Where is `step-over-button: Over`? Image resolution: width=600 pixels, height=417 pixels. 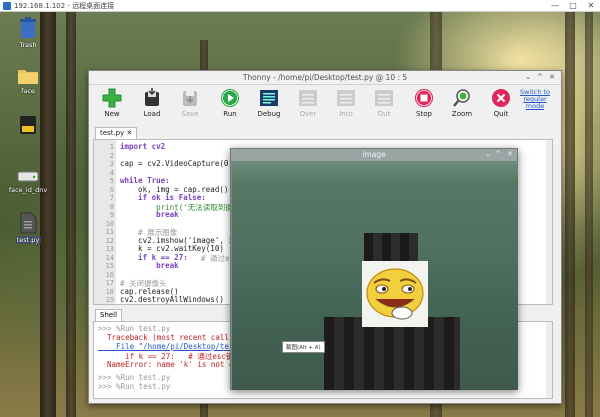
step-over-button: Over is located at coordinates (308, 103).